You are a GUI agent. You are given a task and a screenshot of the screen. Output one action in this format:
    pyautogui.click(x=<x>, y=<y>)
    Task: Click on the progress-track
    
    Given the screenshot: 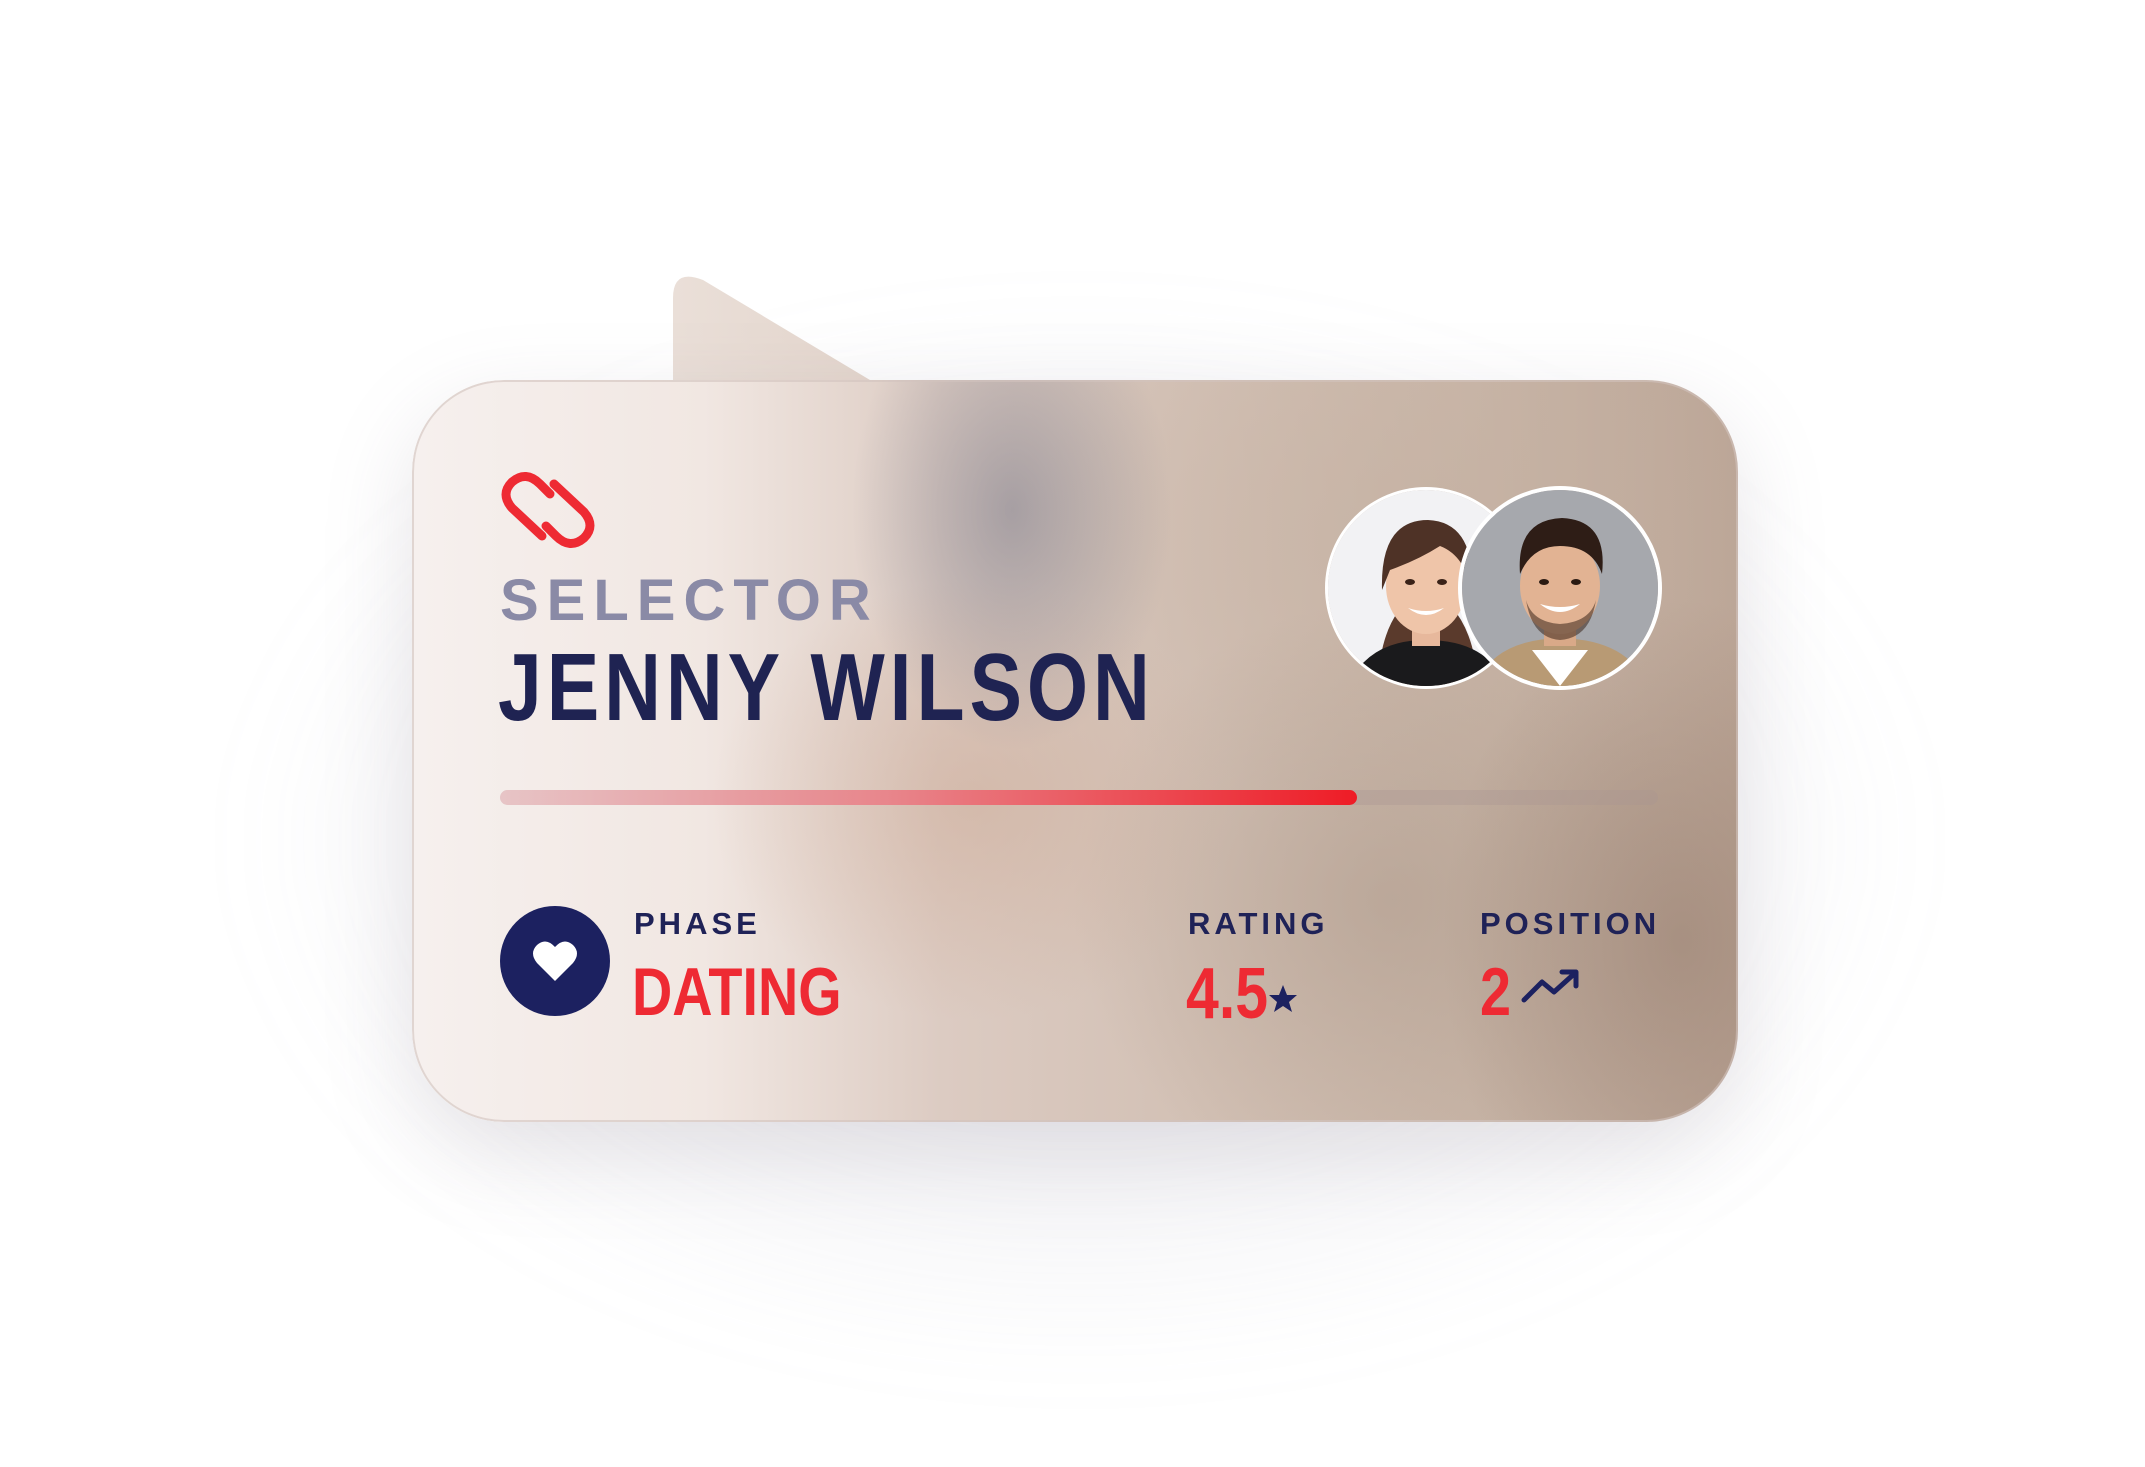 What is the action you would take?
    pyautogui.click(x=1079, y=797)
    